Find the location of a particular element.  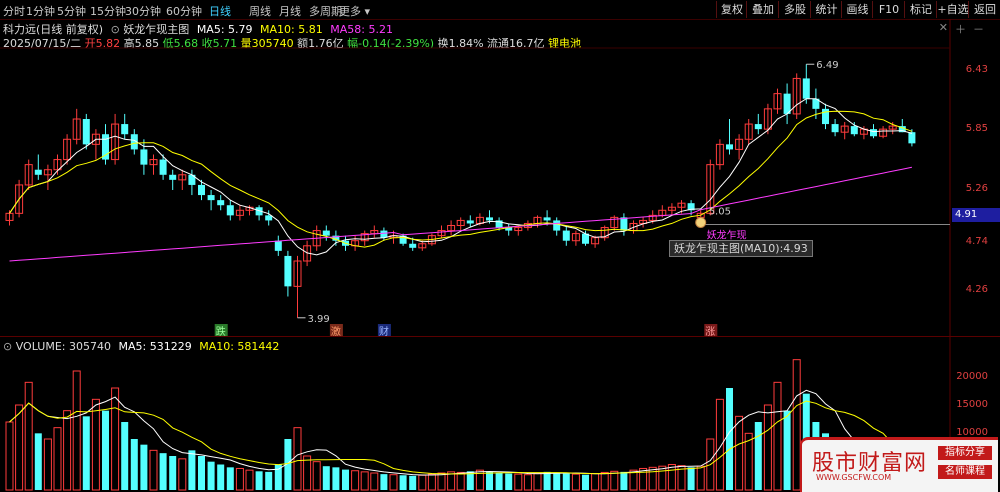

volume-axis-label: 20000 is located at coordinates (972, 376).